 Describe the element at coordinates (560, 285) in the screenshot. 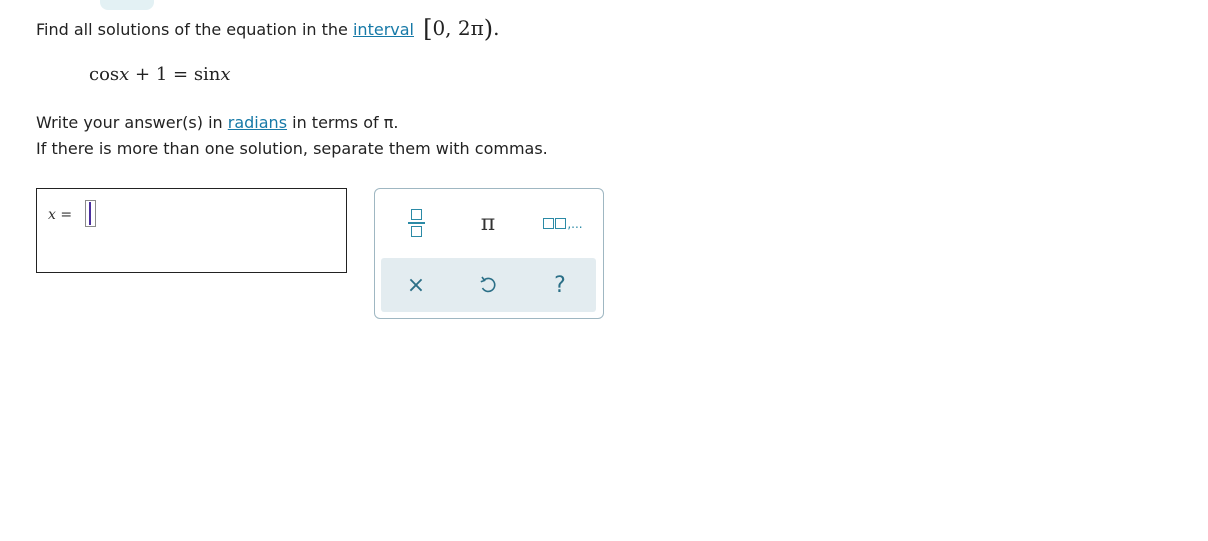

I see `help-button: ?` at that location.